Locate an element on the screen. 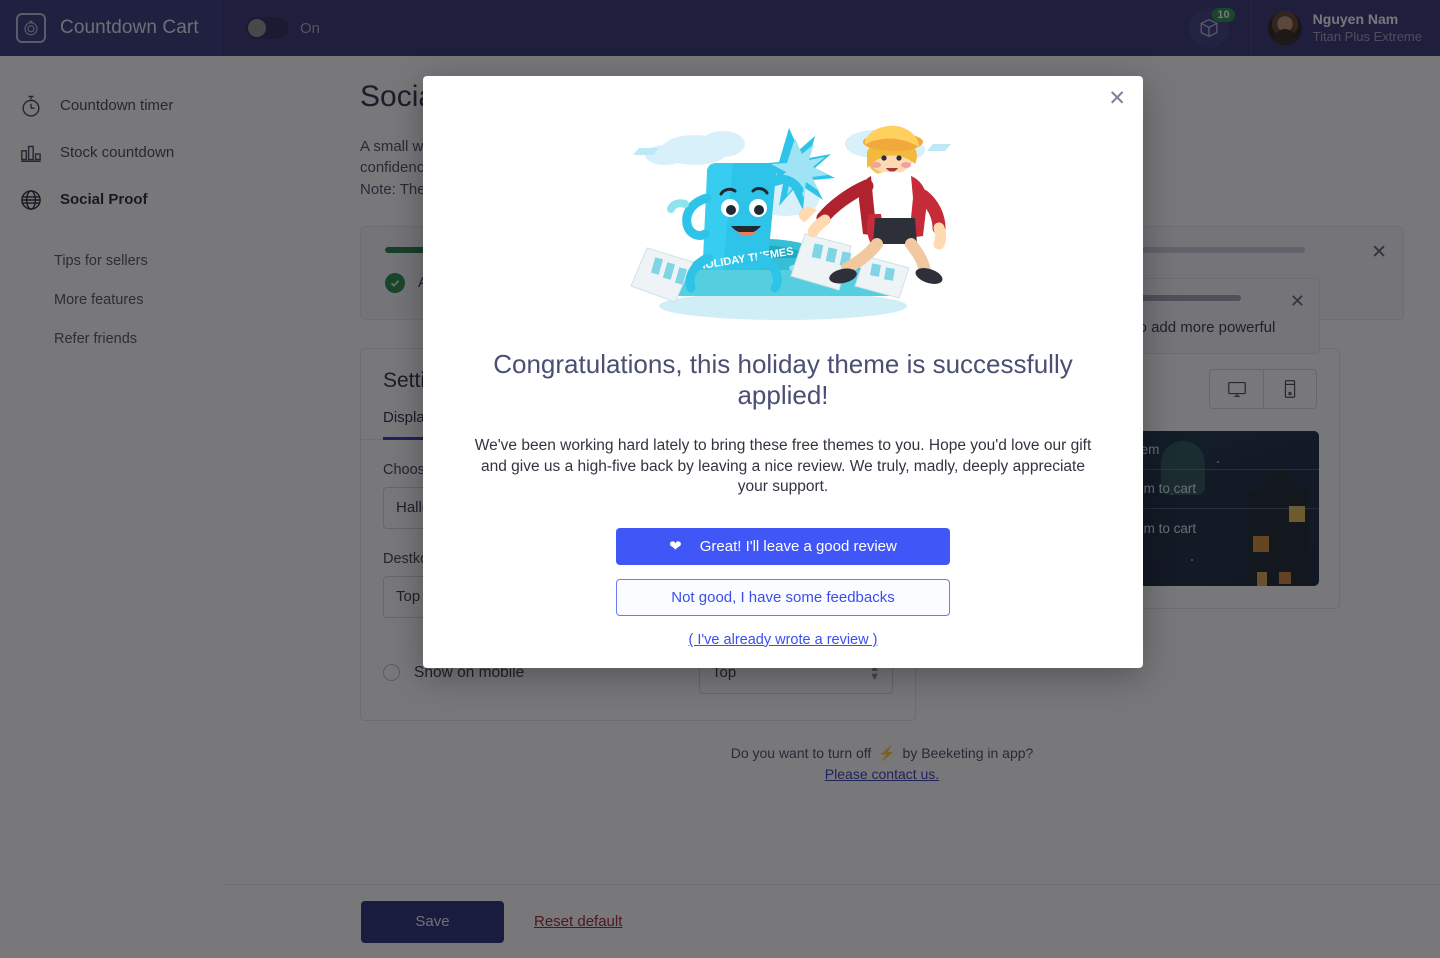 Image resolution: width=1440 pixels, height=958 pixels. holiday-themes-highfive-illustration: HOLIDAY THEMES is located at coordinates (790, 222).